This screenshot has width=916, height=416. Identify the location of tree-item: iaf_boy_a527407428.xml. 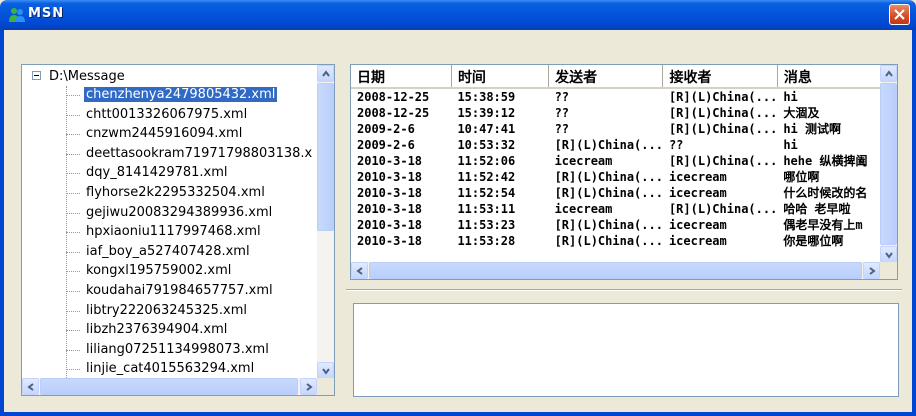
(159, 251).